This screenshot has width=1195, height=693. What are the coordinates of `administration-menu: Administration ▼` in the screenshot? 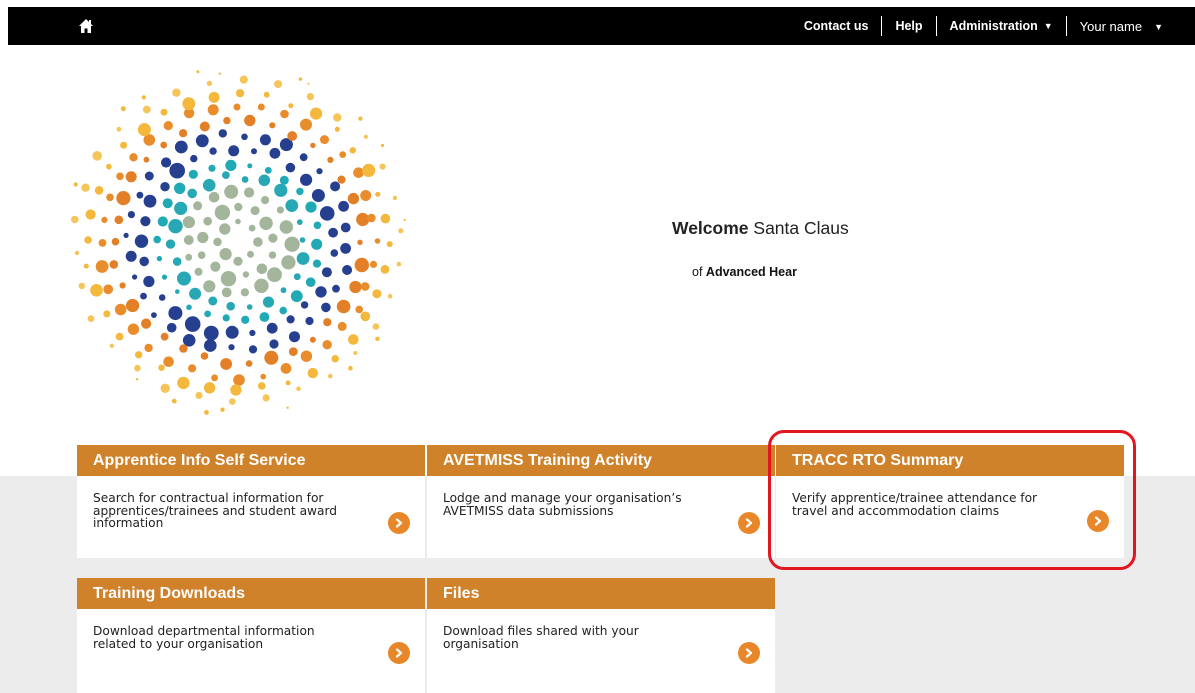 It's located at (1001, 26).